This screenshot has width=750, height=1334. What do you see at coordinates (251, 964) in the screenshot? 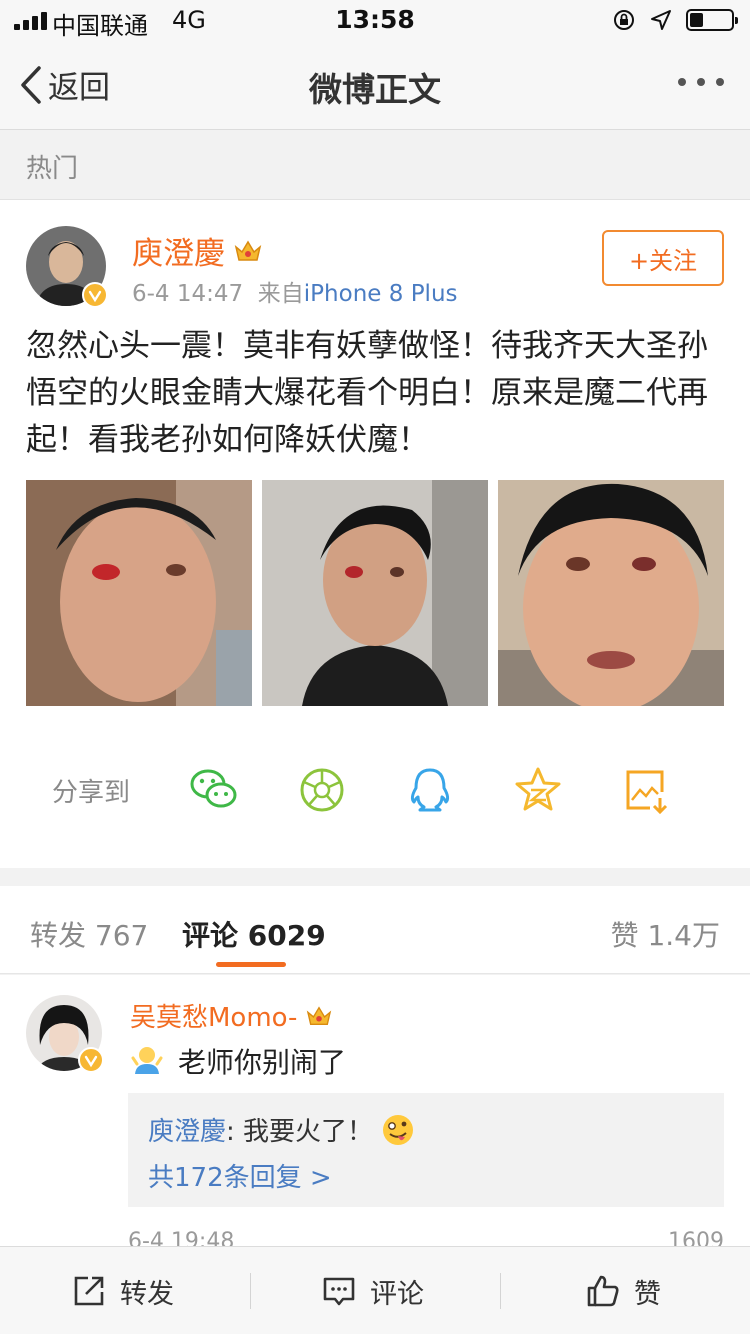
I see `active-tab-indicator` at bounding box center [251, 964].